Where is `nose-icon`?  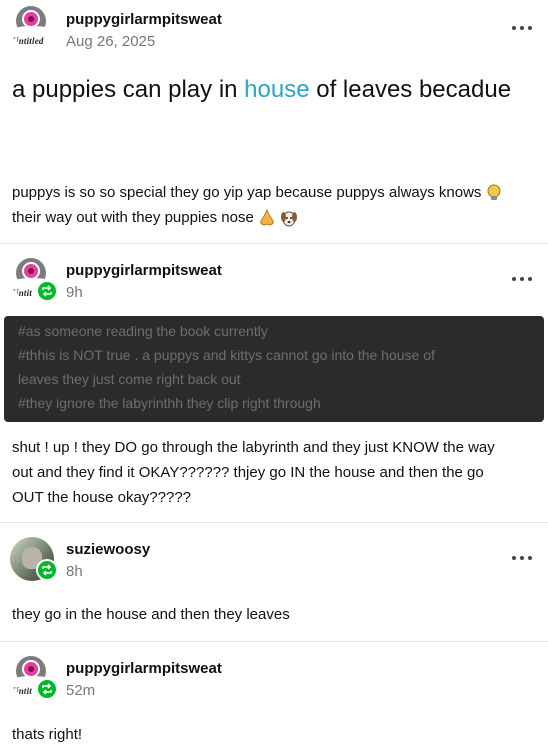 nose-icon is located at coordinates (267, 217).